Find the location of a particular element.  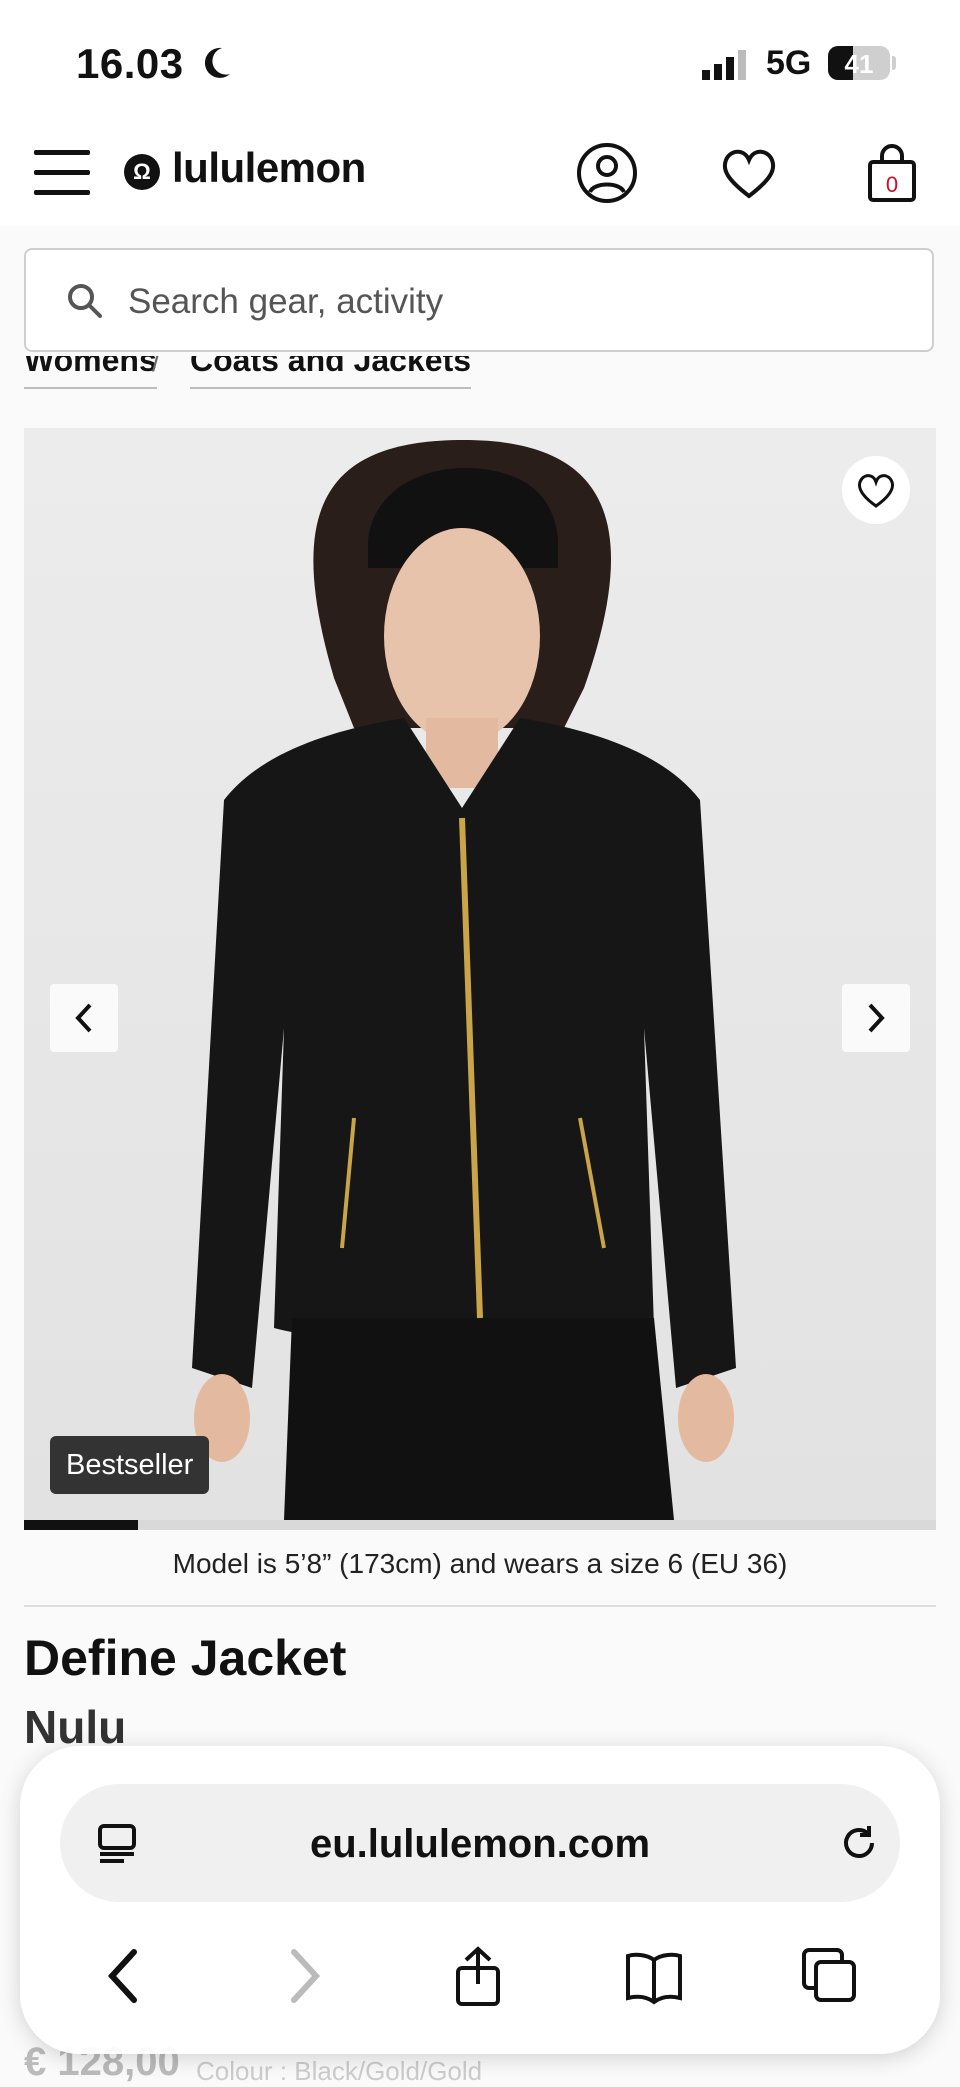

gallery-progress is located at coordinates (480, 1525).